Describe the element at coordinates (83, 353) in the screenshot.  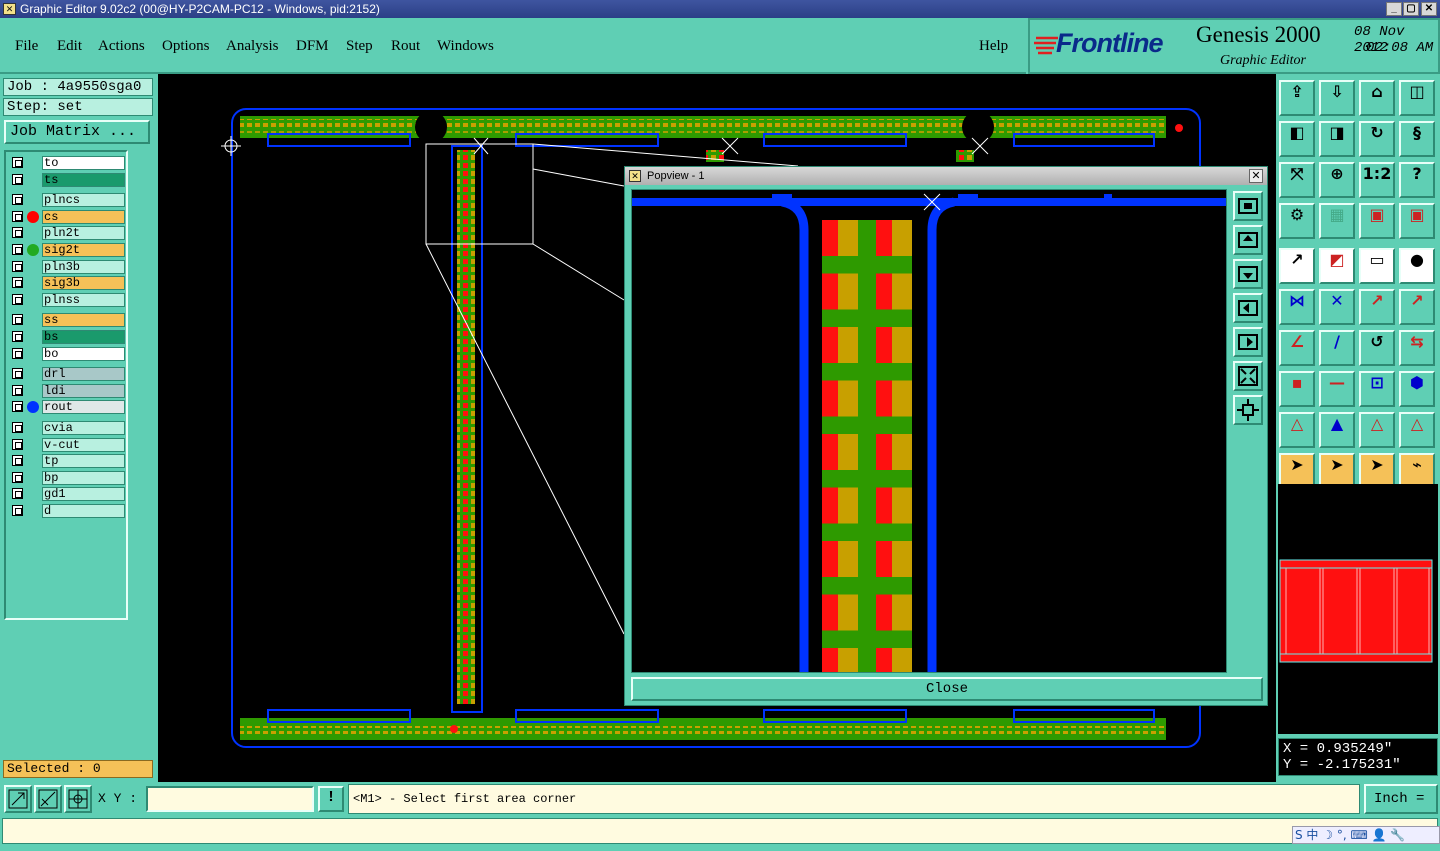
I see `layer-name: bo` at that location.